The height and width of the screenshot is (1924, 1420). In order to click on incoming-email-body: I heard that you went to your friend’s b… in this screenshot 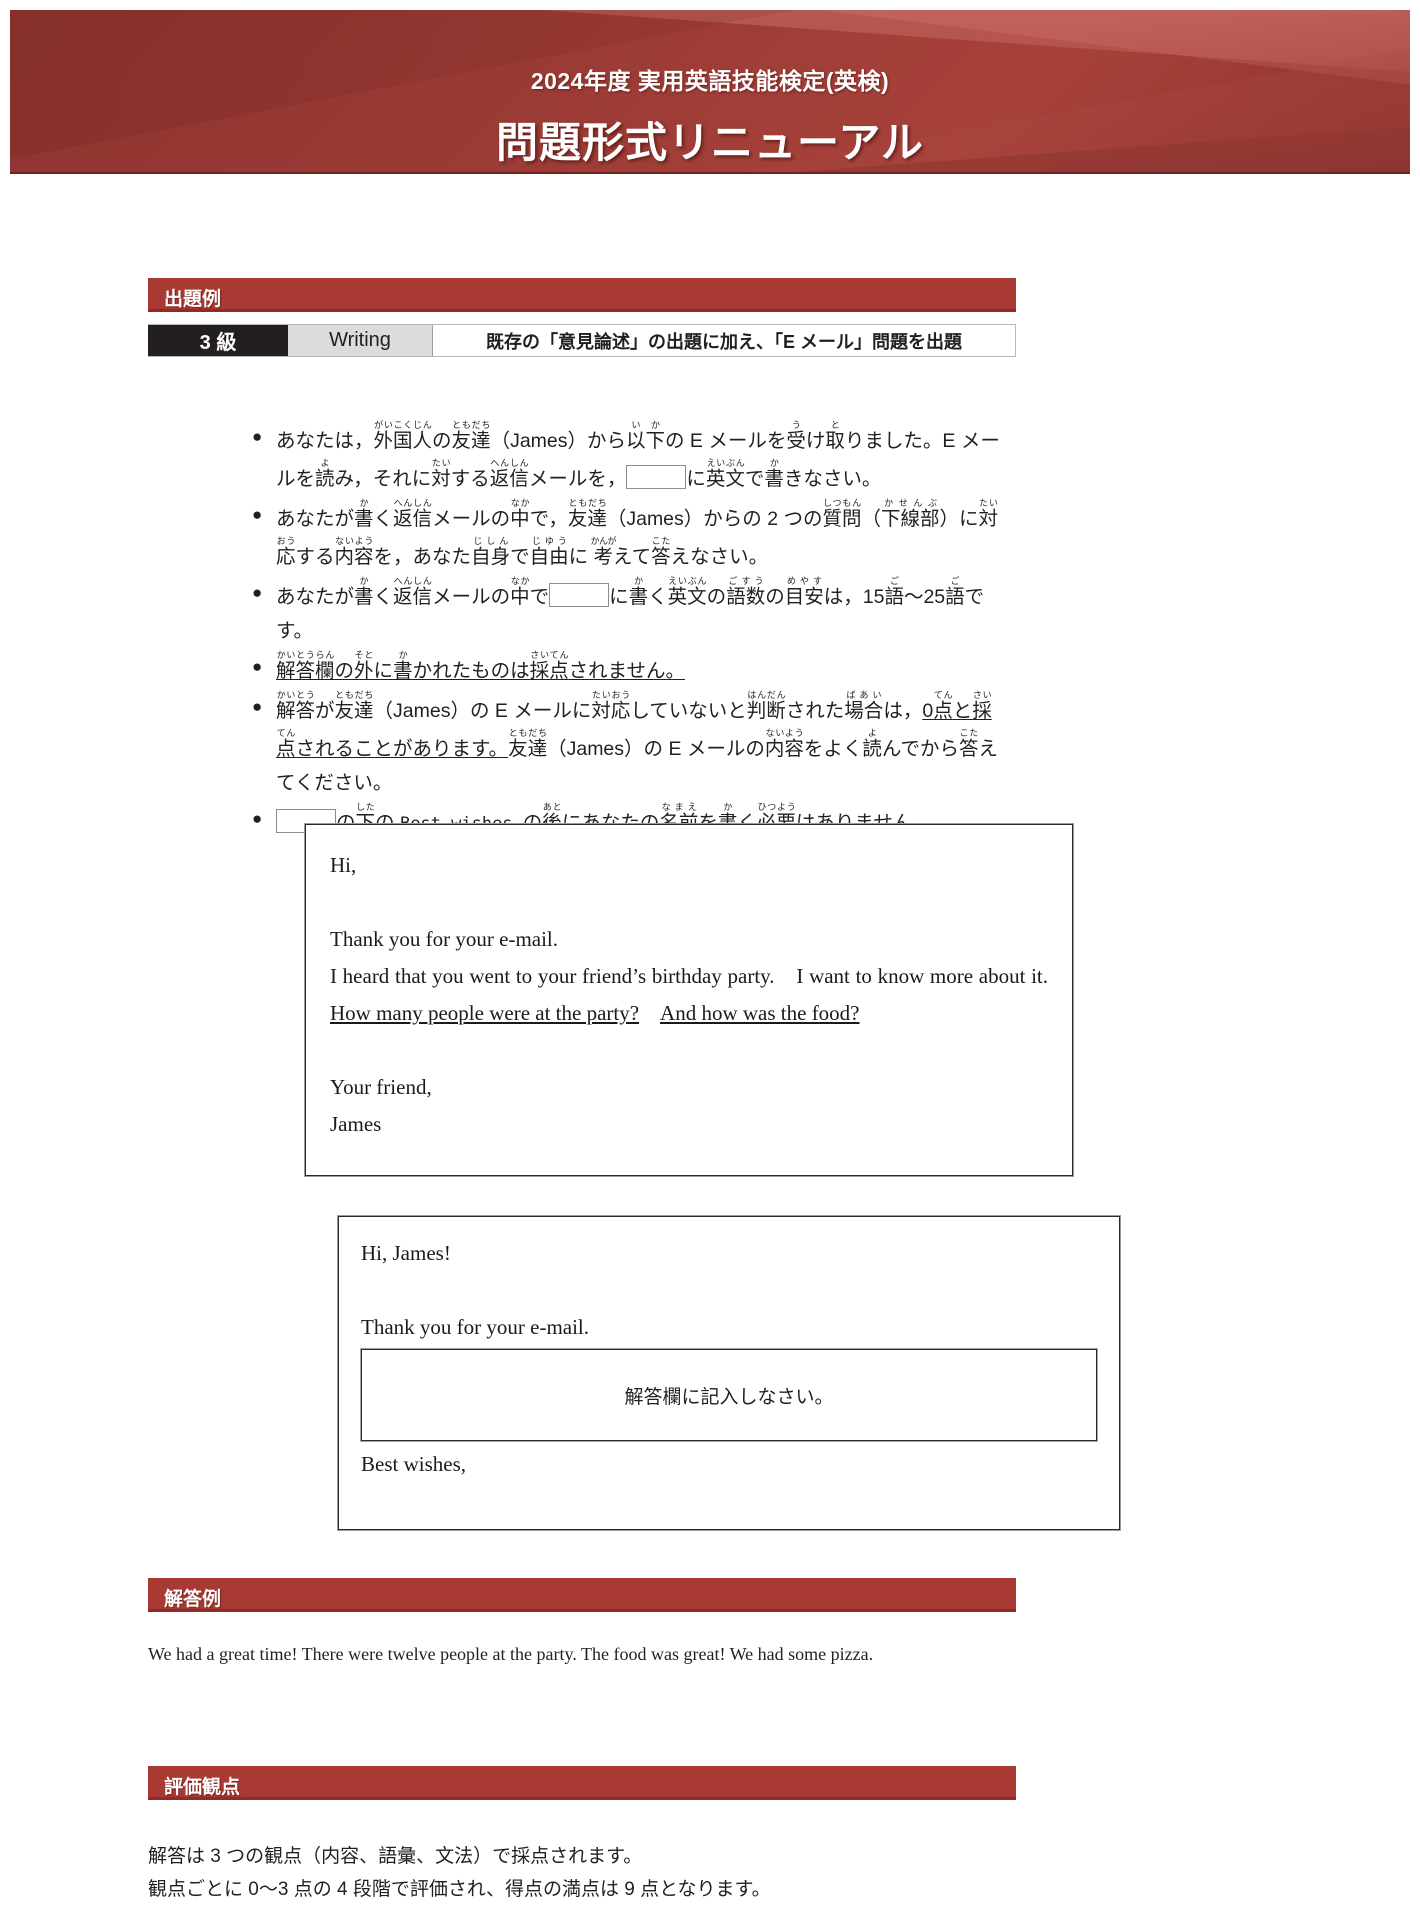, I will do `click(689, 995)`.